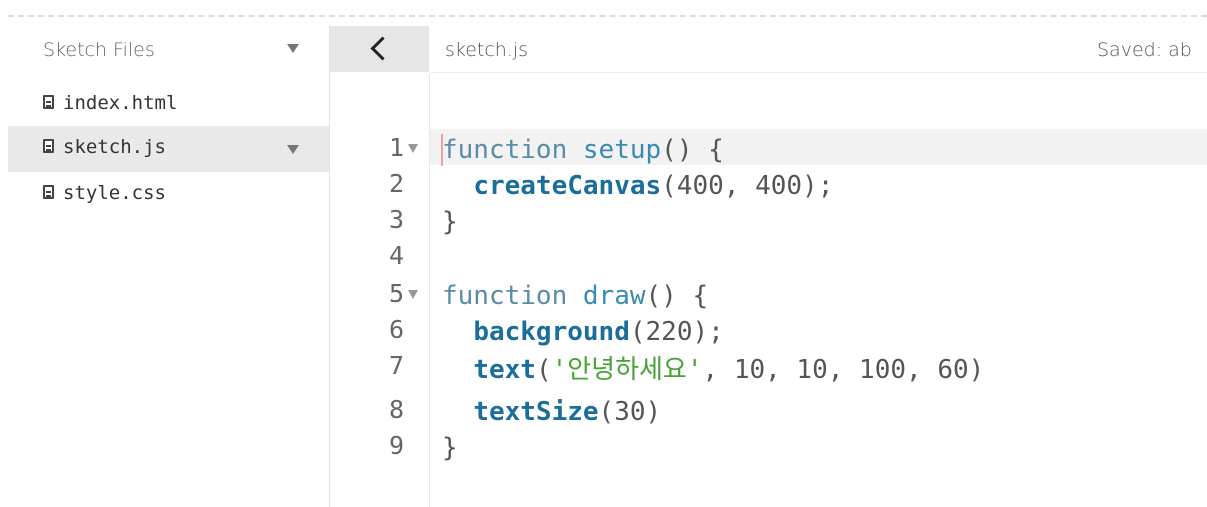 This screenshot has width=1207, height=507. I want to click on code-line-6: background(220);, so click(583, 332).